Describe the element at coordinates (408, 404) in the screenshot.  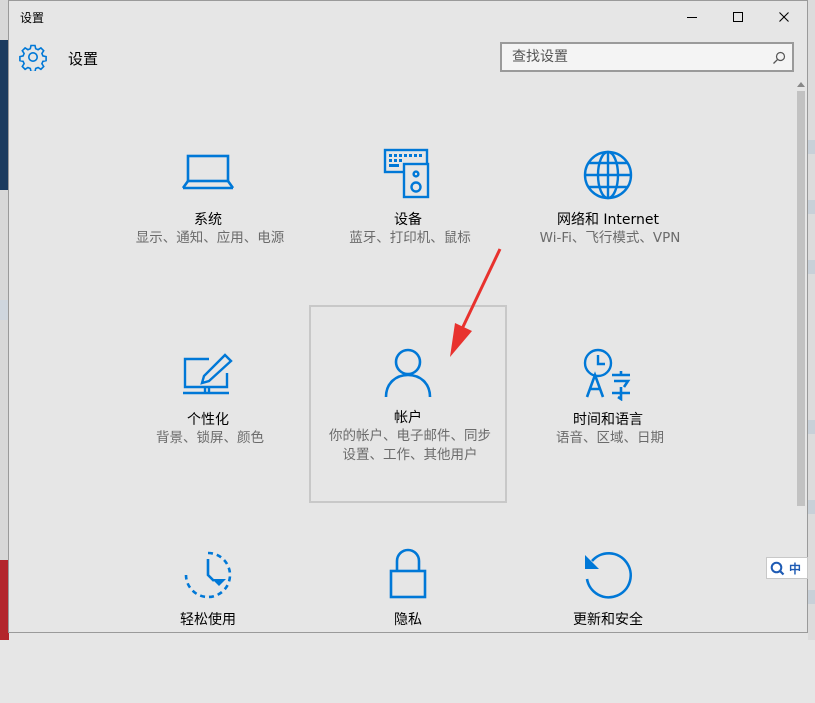
I see `tile-accounts: 帐户 你的帐户、电子邮件、同步设置、工作、其他用户` at that location.